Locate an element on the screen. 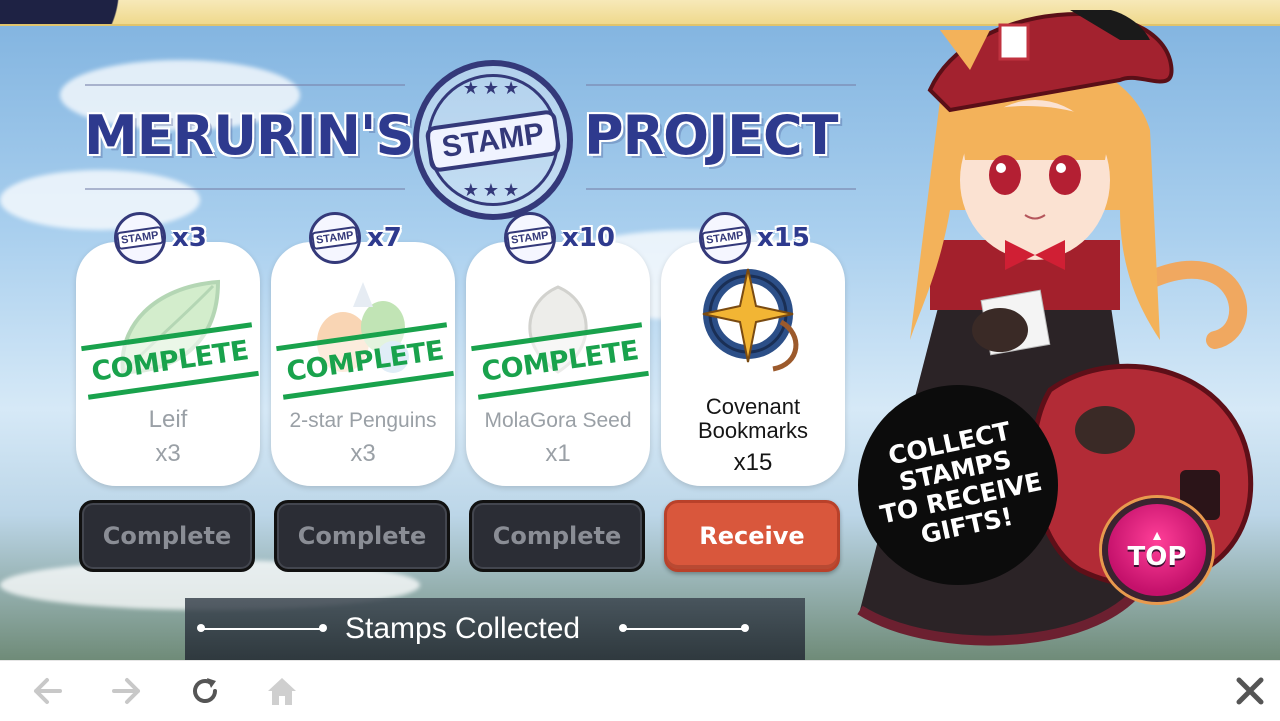 The height and width of the screenshot is (721, 1280). required-stamps: x10 is located at coordinates (588, 238).